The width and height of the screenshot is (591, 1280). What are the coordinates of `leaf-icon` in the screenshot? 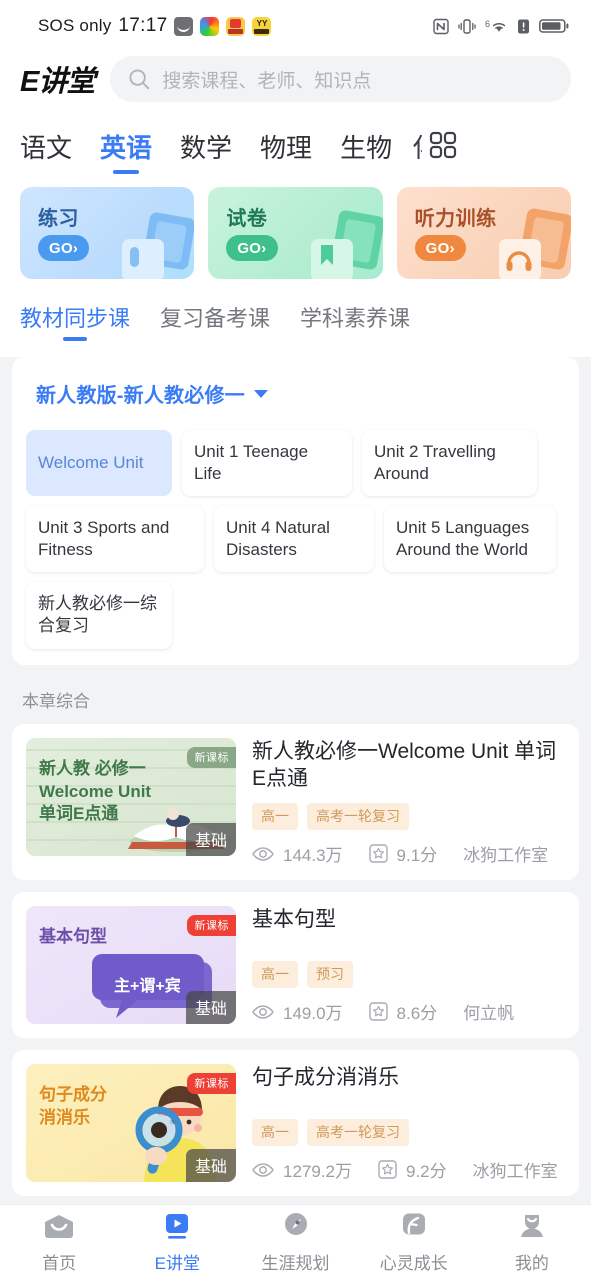 It's located at (413, 1223).